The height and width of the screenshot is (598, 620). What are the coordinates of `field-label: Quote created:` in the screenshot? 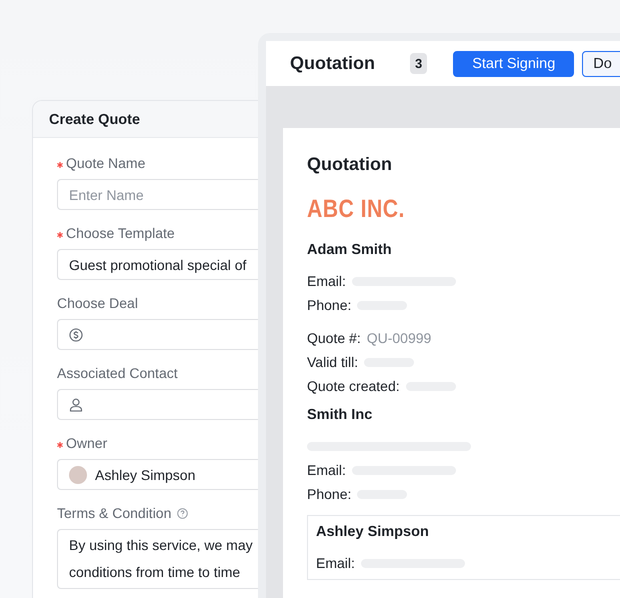 It's located at (353, 386).